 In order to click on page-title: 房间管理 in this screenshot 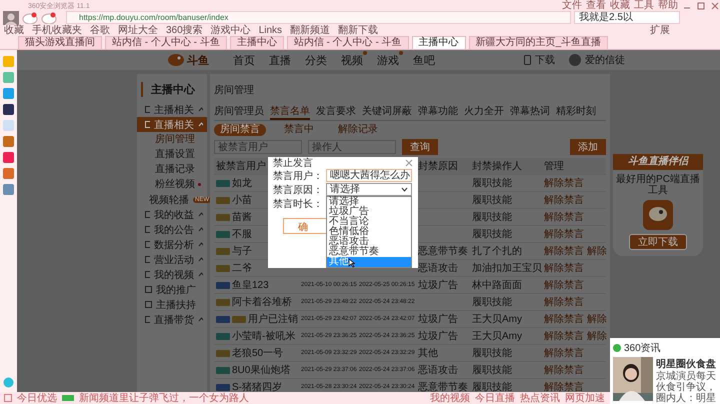, I will do `click(234, 90)`.